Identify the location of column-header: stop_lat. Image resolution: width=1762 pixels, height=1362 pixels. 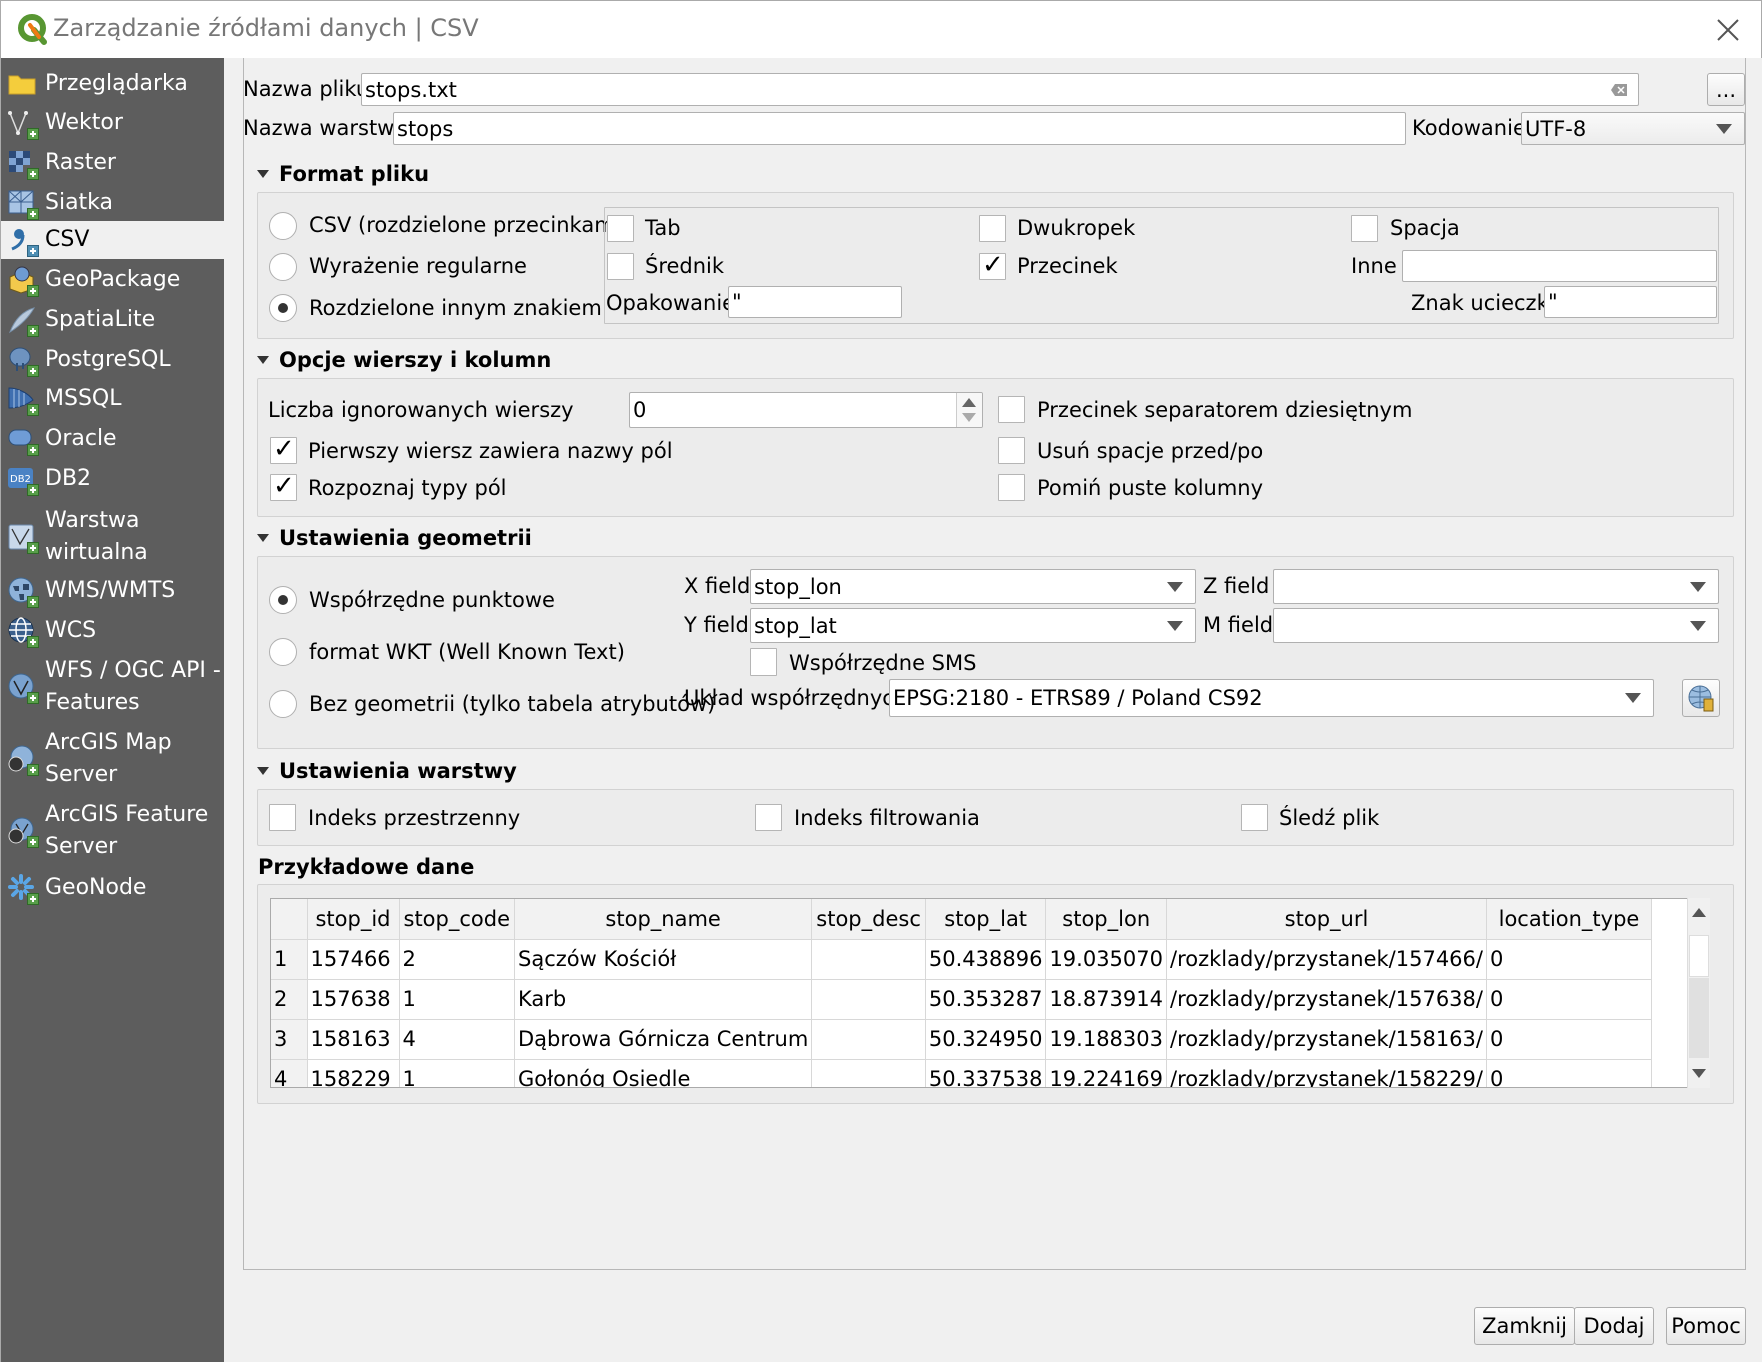
(986, 919).